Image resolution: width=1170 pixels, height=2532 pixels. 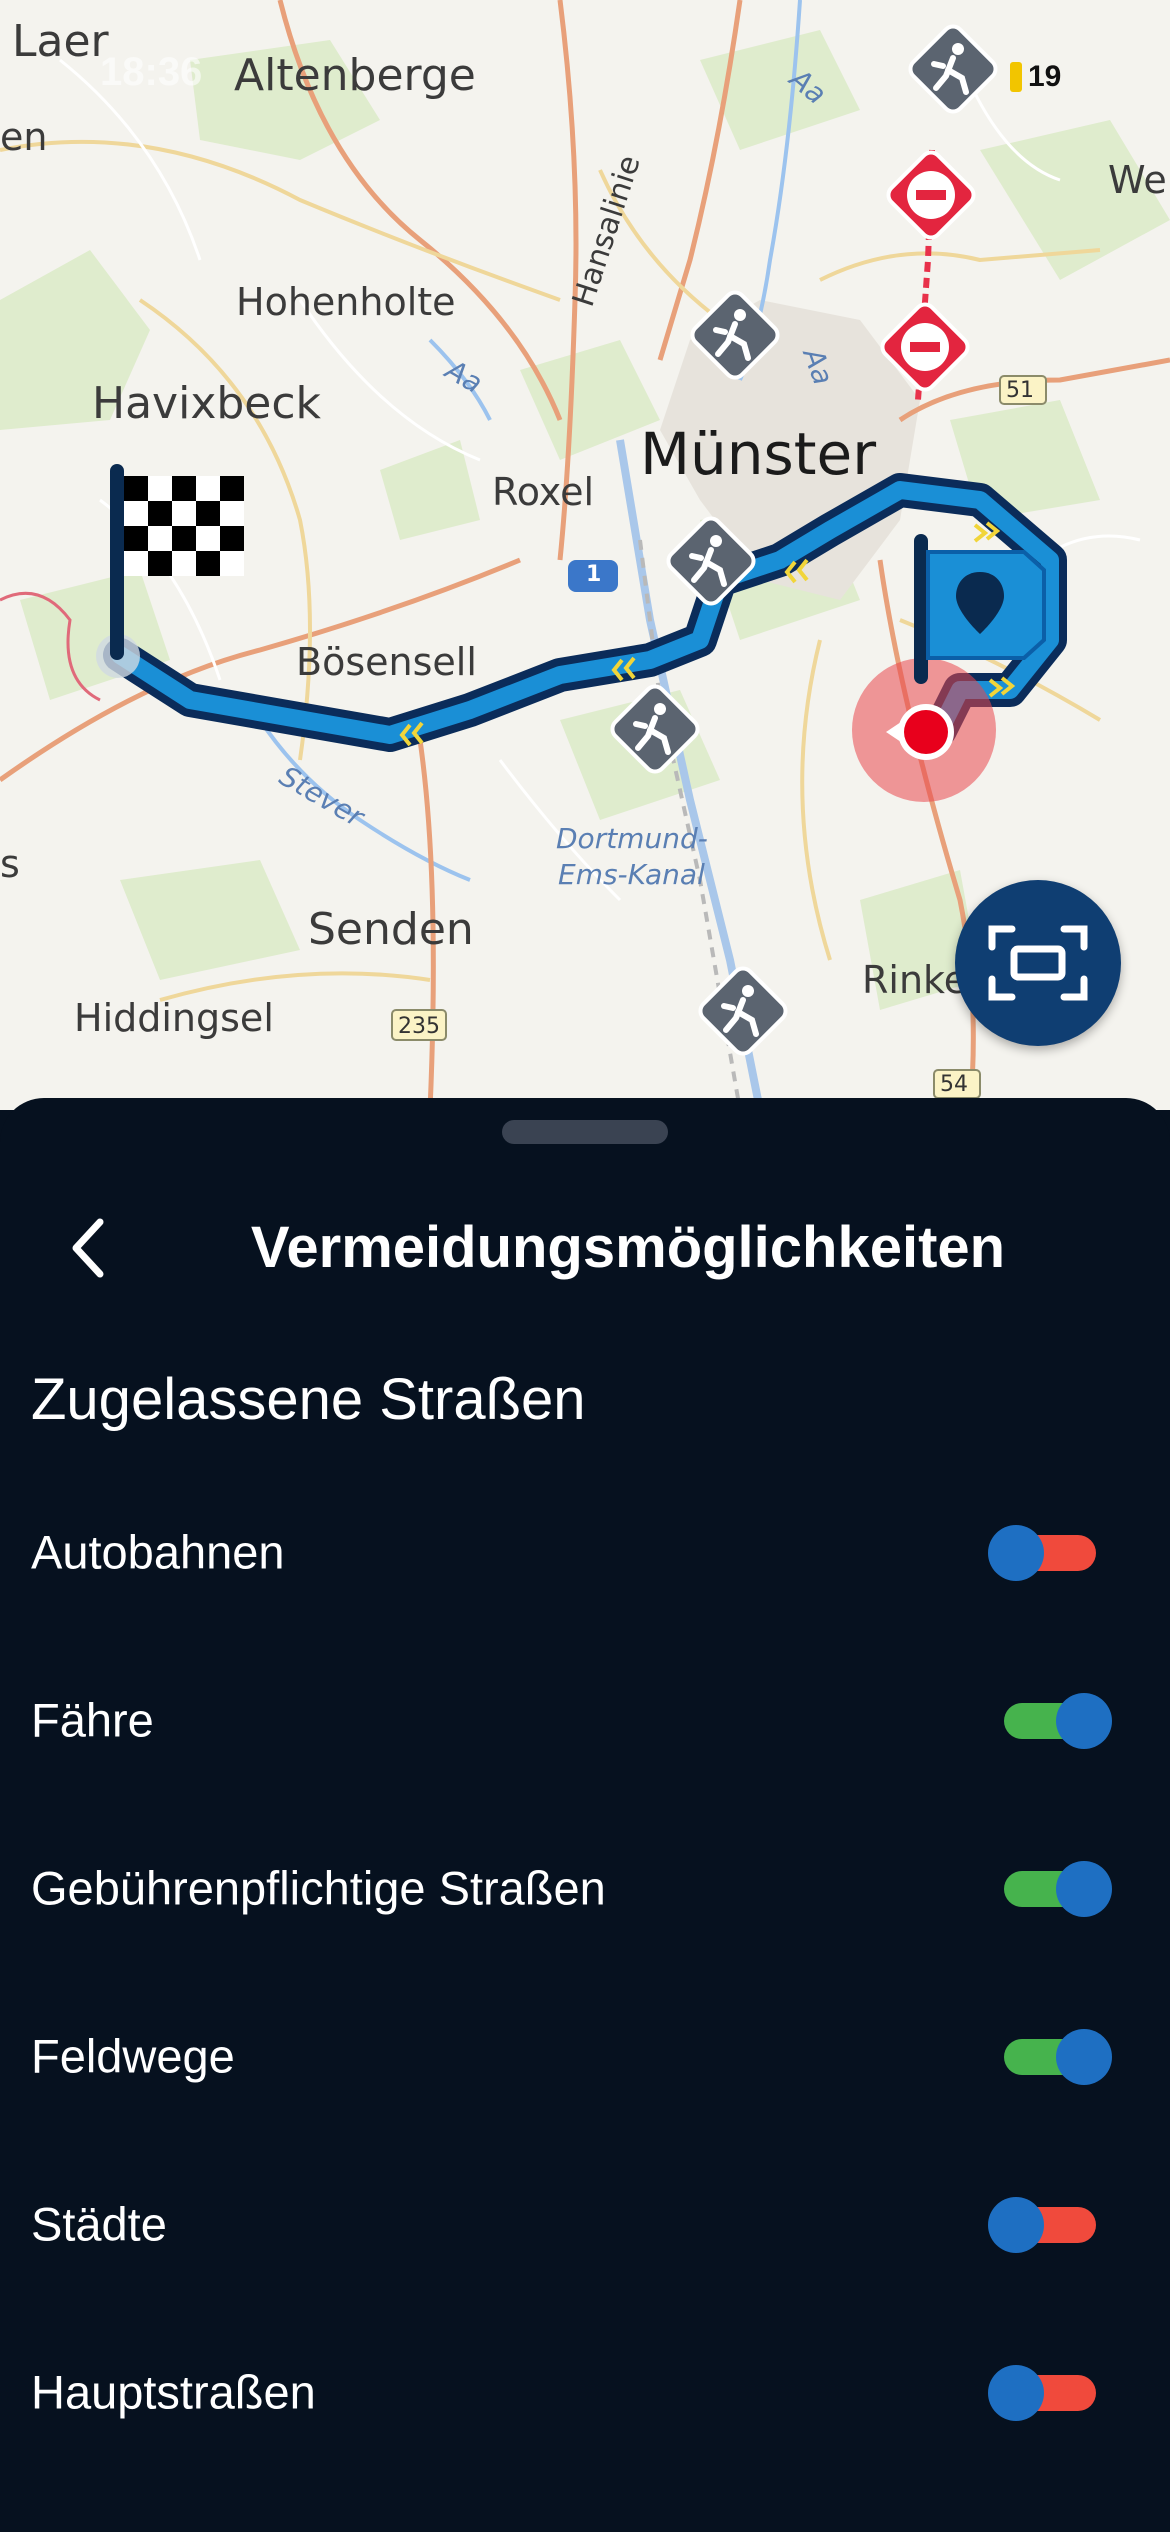 What do you see at coordinates (419, 1026) in the screenshot?
I see `road-shield-235: 235` at bounding box center [419, 1026].